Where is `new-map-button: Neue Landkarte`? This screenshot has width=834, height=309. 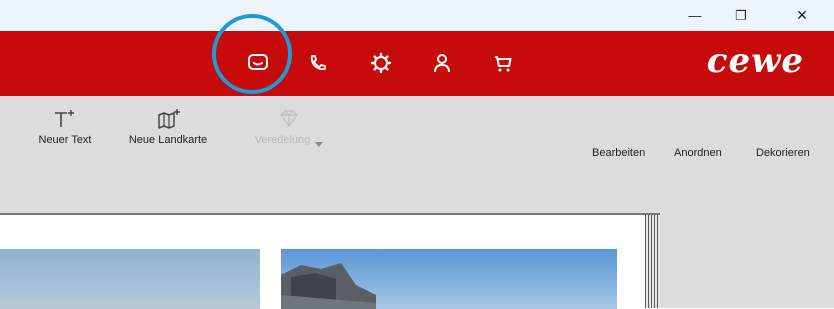 new-map-button: Neue Landkarte is located at coordinates (168, 125).